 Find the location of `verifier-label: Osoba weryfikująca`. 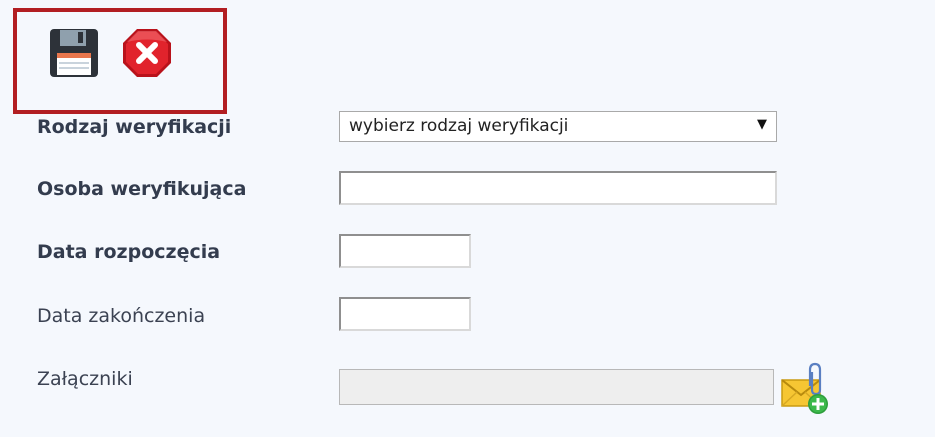

verifier-label: Osoba weryfikująca is located at coordinates (142, 189).